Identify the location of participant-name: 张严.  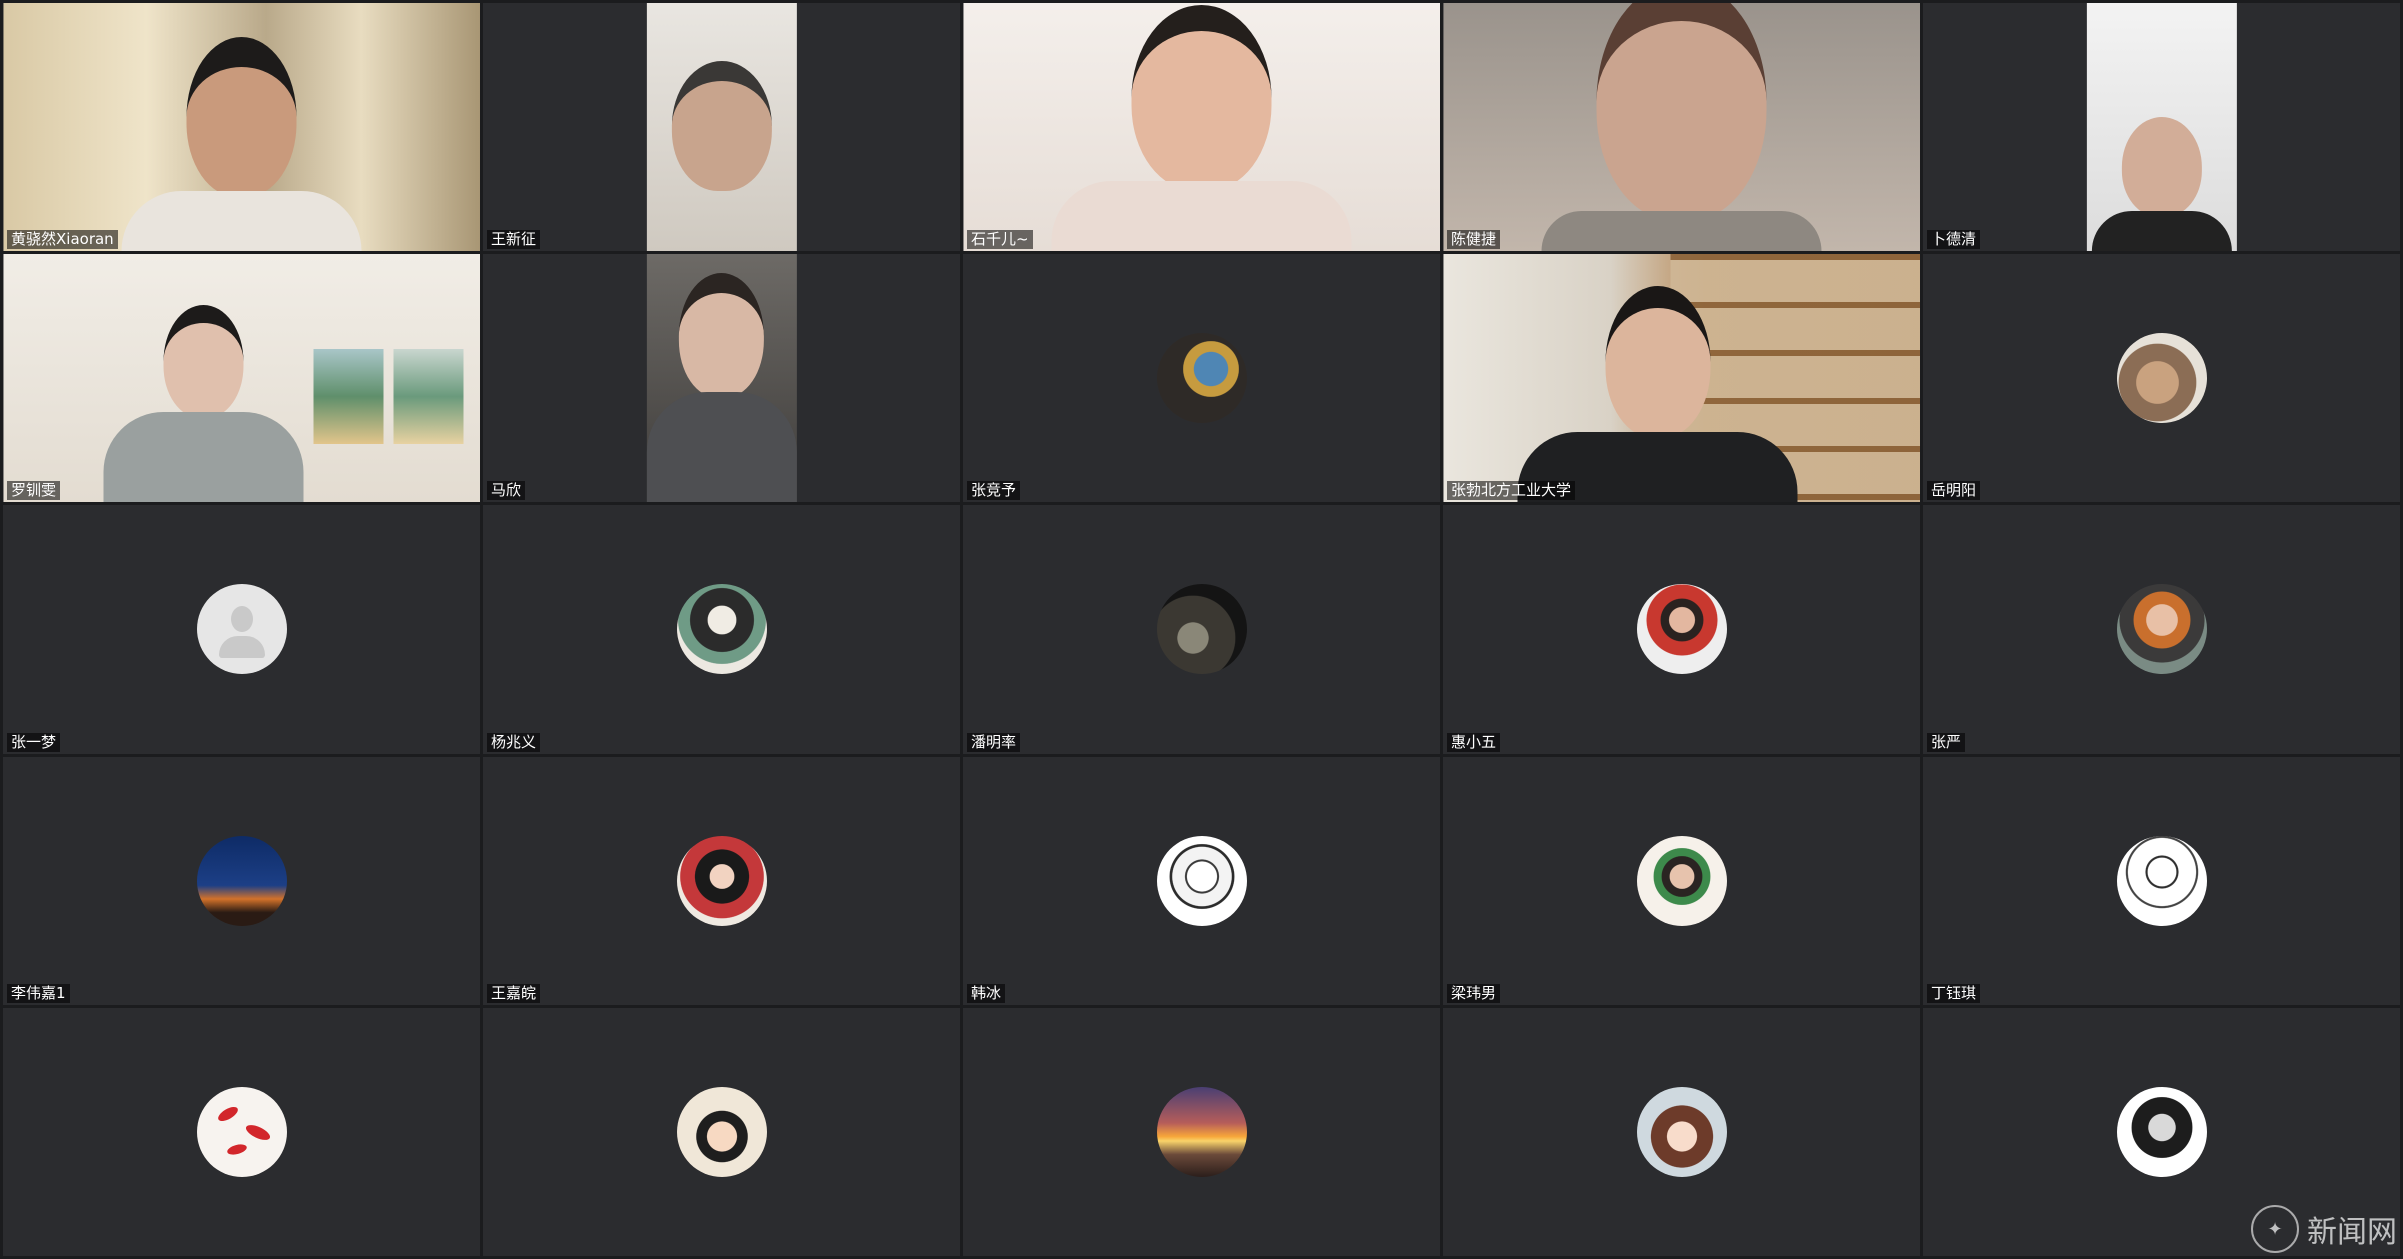
(1946, 742).